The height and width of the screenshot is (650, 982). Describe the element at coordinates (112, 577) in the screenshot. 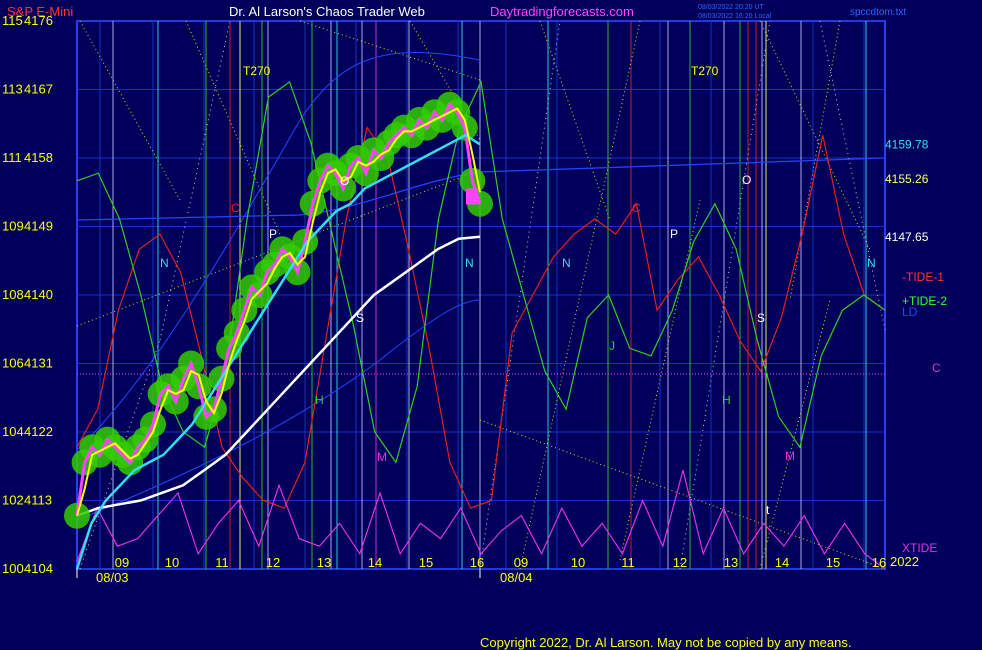

I see `x-date-label: 08/03` at that location.